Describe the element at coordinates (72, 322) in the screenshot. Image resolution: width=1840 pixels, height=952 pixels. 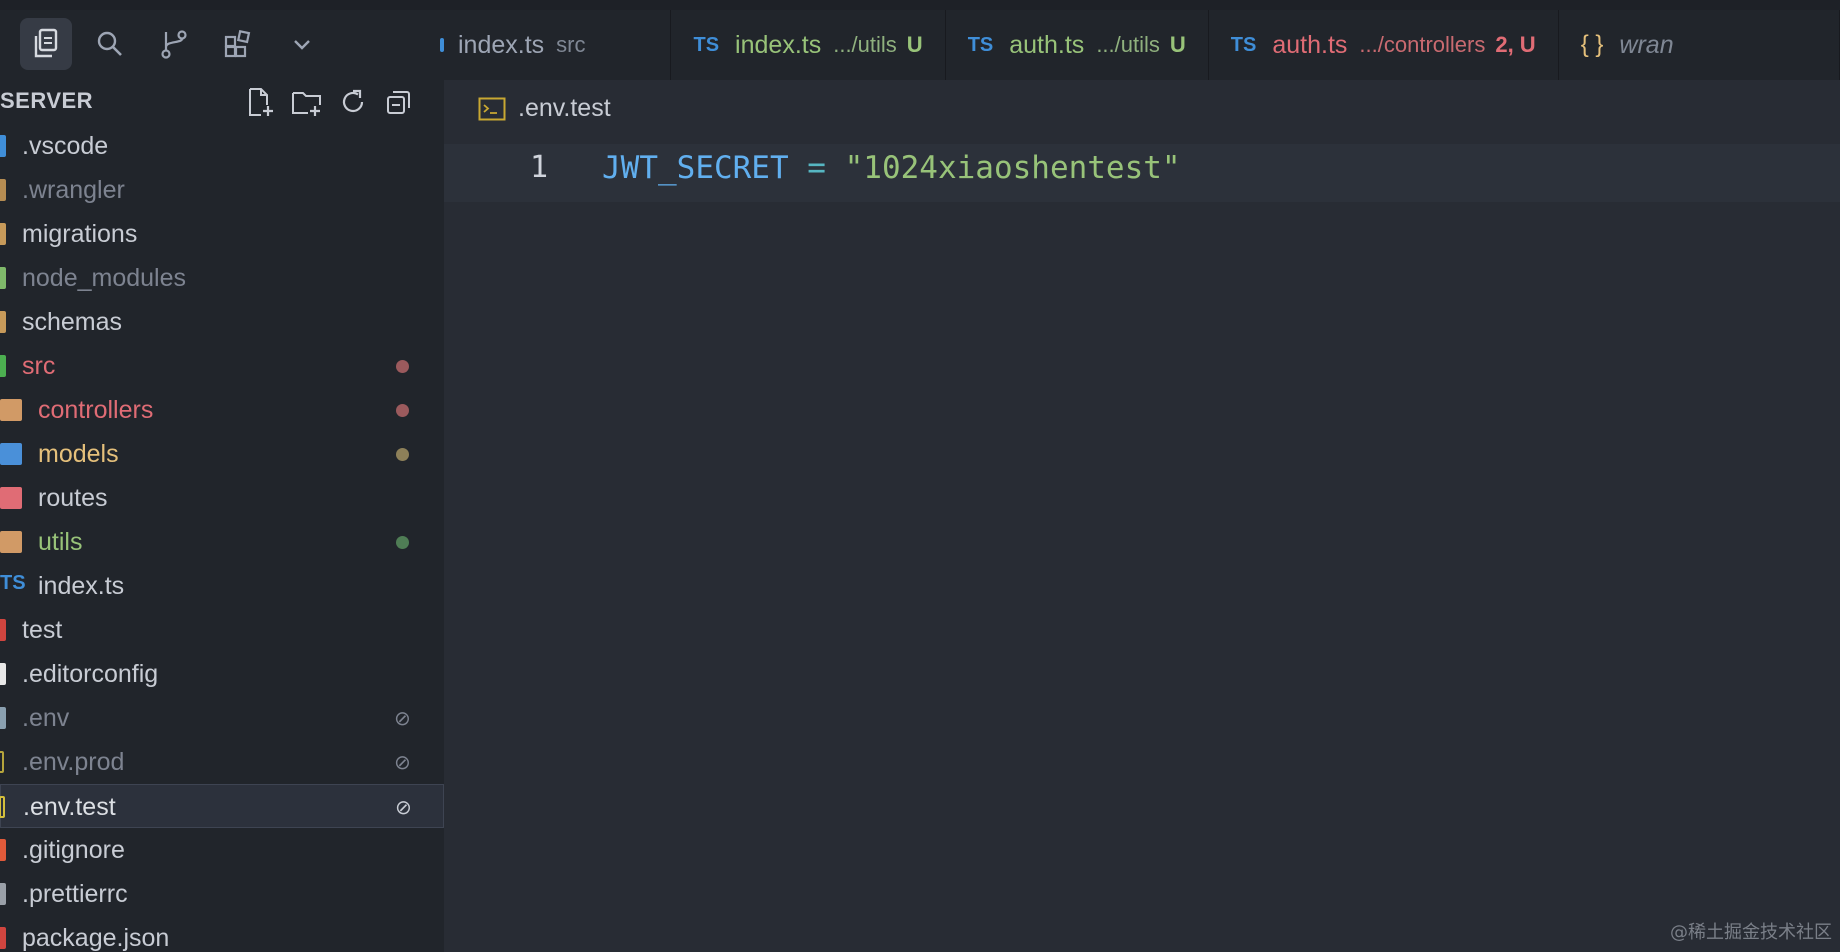
I see `file-tree-label: schemas` at that location.